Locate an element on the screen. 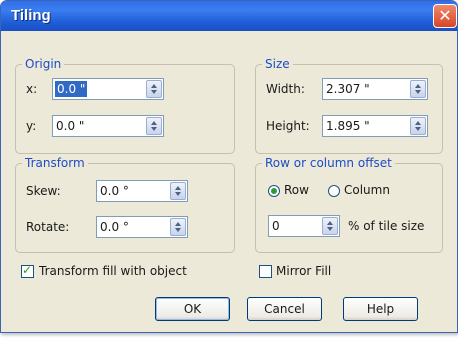 This screenshot has width=458, height=345. help-button: Help is located at coordinates (380, 309).